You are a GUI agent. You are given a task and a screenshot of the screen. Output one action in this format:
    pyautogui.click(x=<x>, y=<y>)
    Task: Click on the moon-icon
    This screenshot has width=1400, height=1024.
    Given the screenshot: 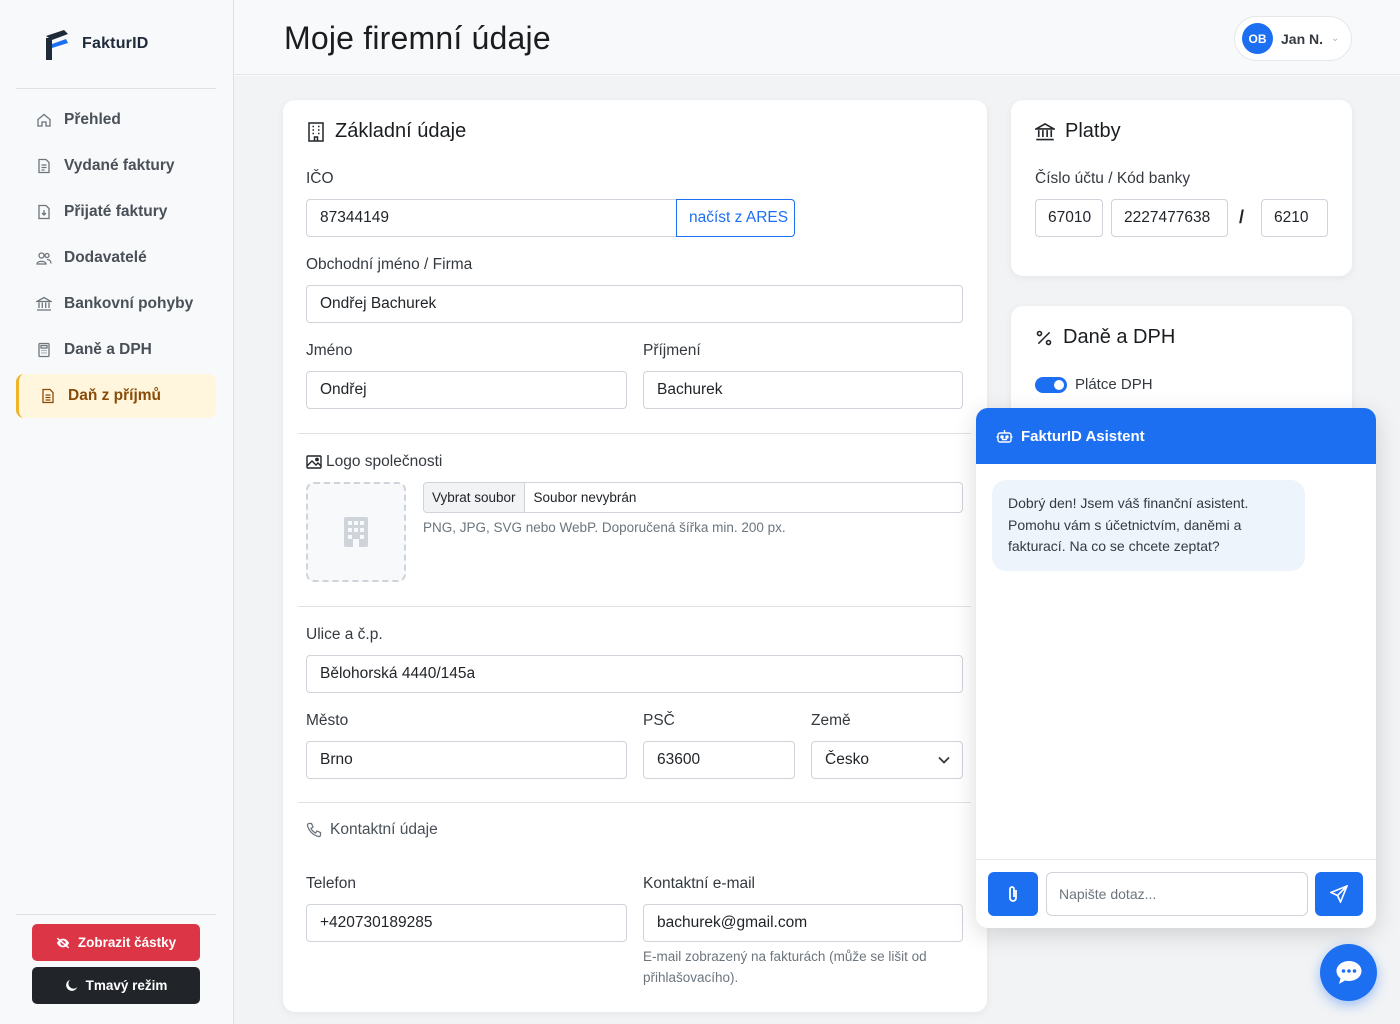 What is the action you would take?
    pyautogui.click(x=71, y=985)
    